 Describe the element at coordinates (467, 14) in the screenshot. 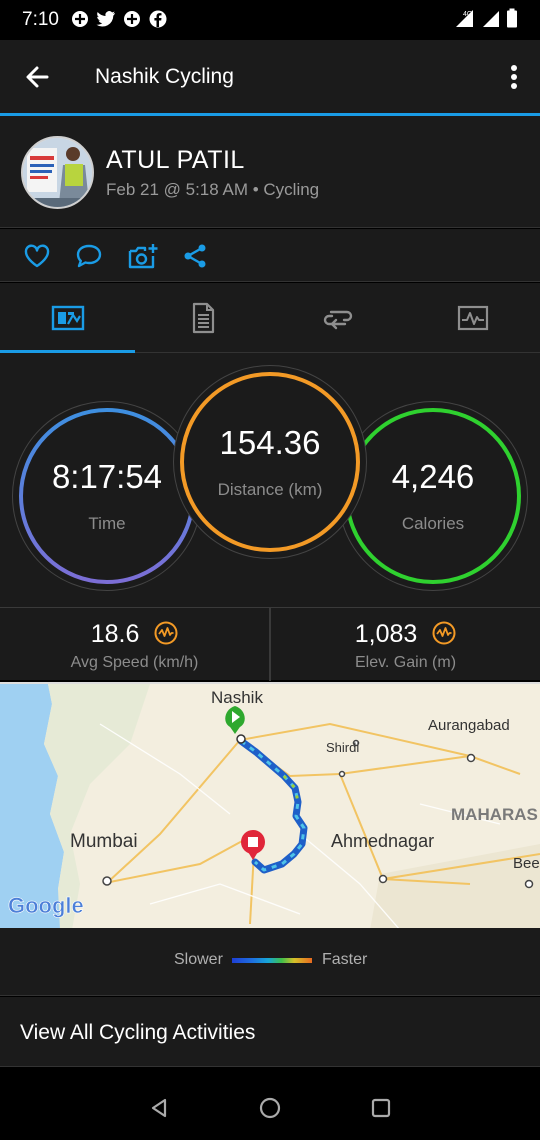

I see `svg-text: 4G` at that location.